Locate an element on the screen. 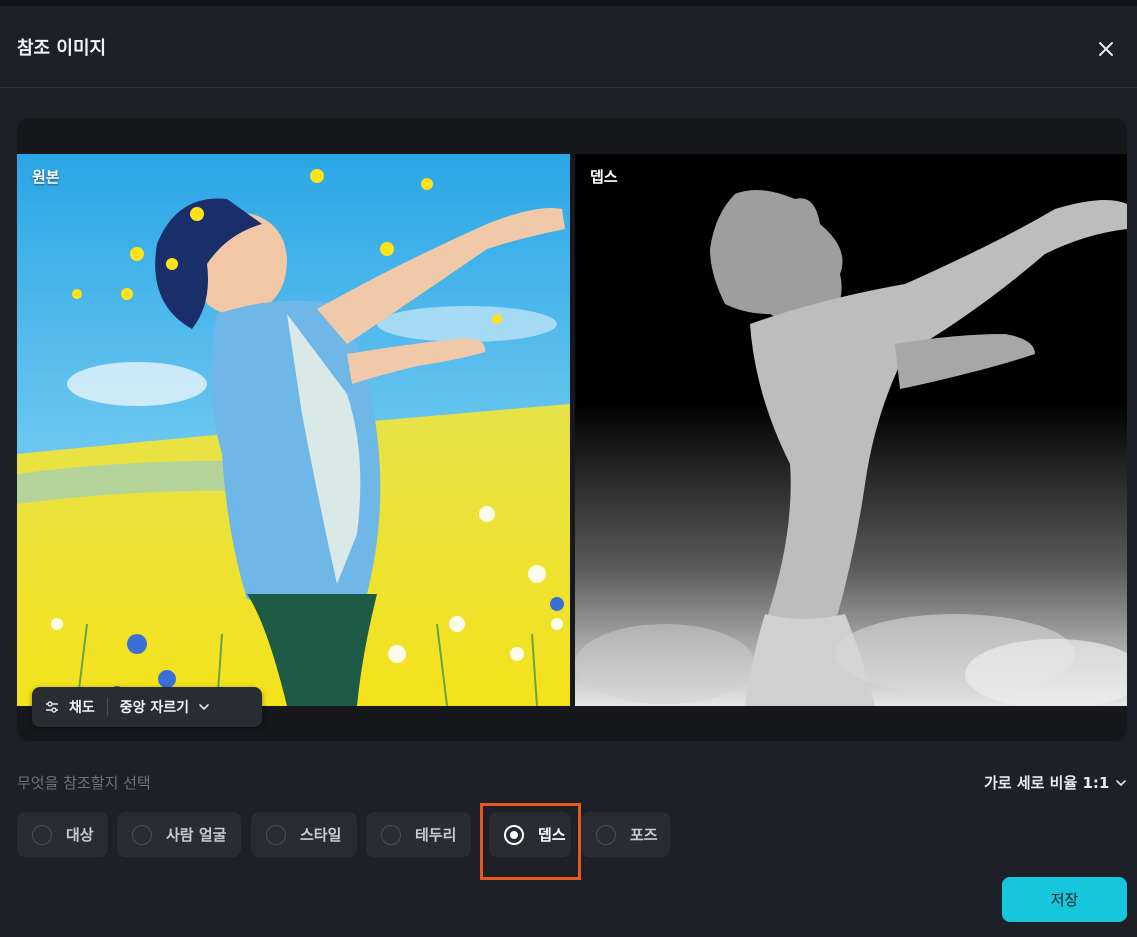 Image resolution: width=1137 pixels, height=937 pixels. option-label: 스타일 is located at coordinates (321, 835).